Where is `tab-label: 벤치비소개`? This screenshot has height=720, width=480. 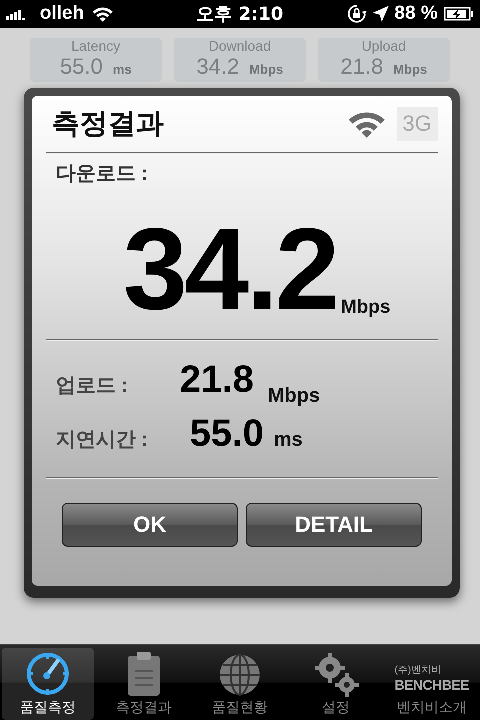 tab-label: 벤치비소개 is located at coordinates (432, 708).